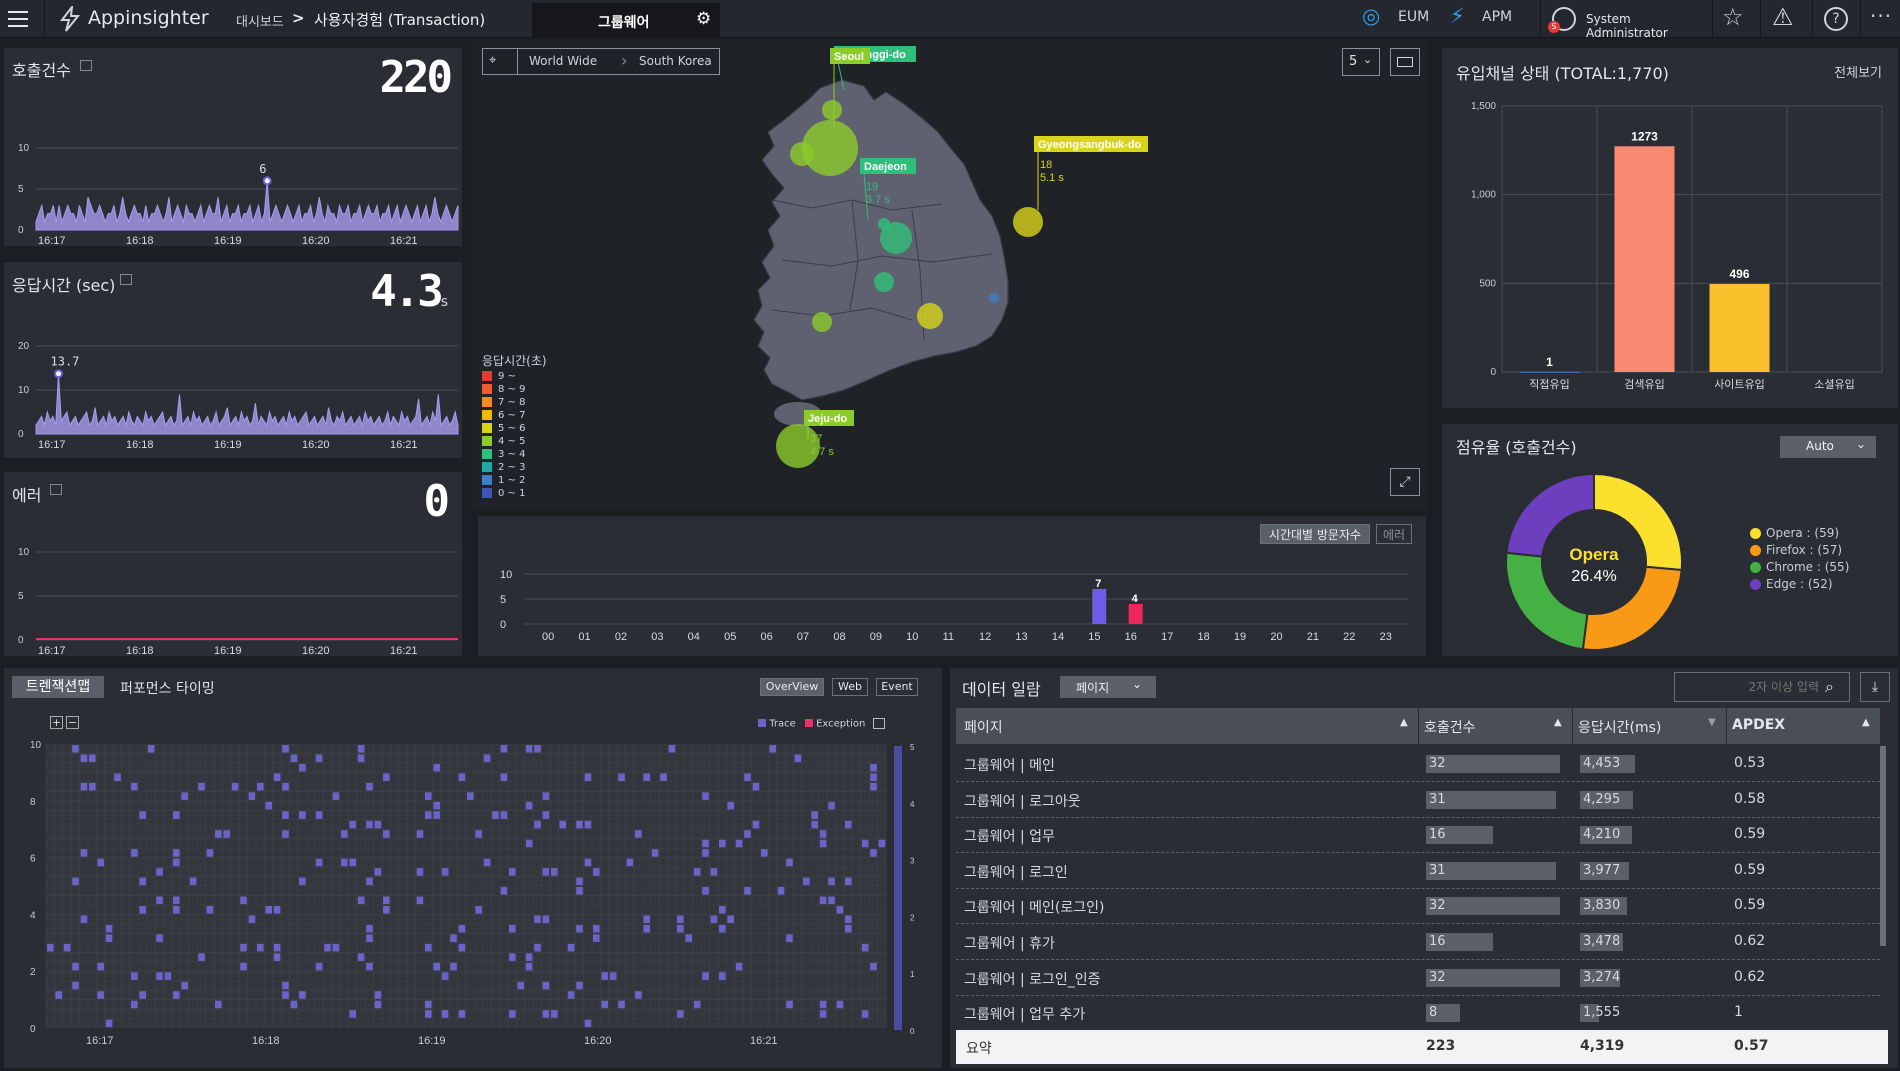 Image resolution: width=1900 pixels, height=1071 pixels. I want to click on map-legend-title: 응답시간(초), so click(514, 361).